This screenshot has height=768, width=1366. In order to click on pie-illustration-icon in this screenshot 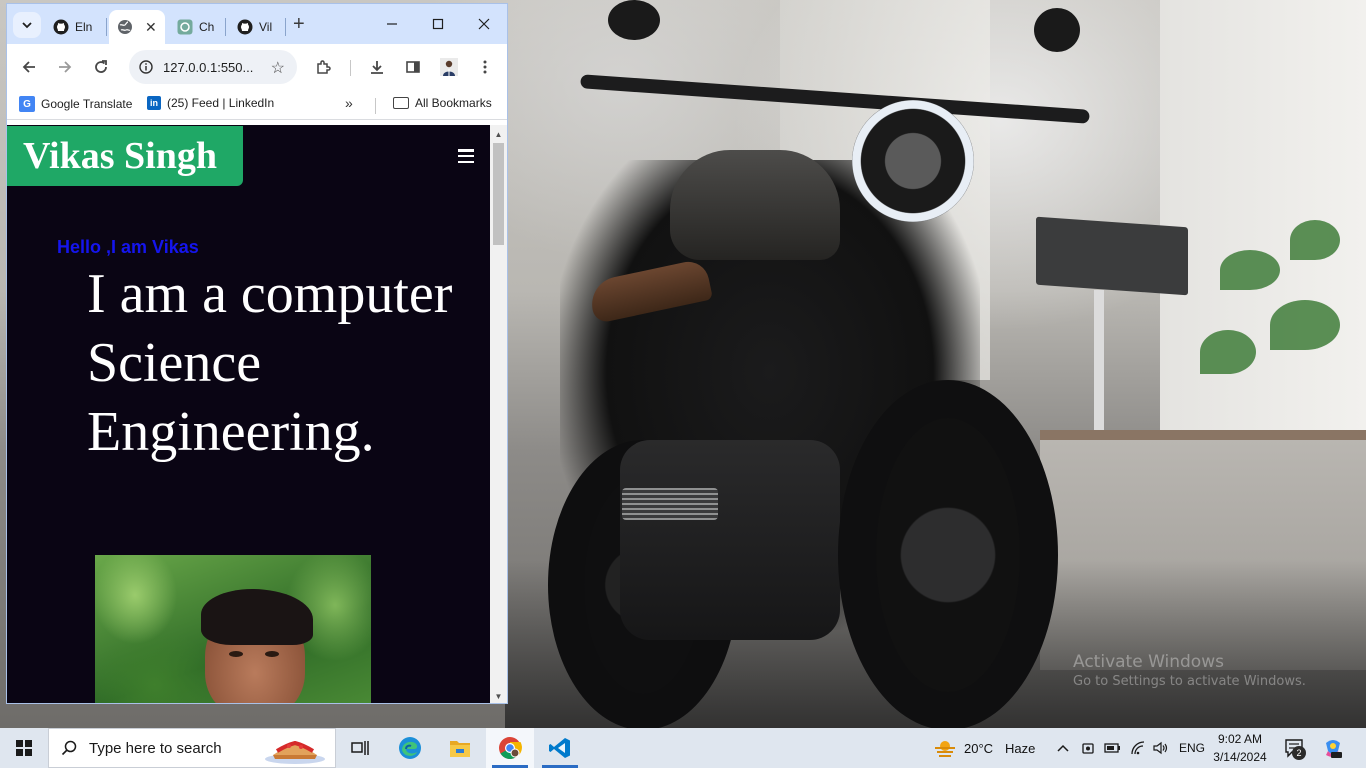, I will do `click(295, 752)`.